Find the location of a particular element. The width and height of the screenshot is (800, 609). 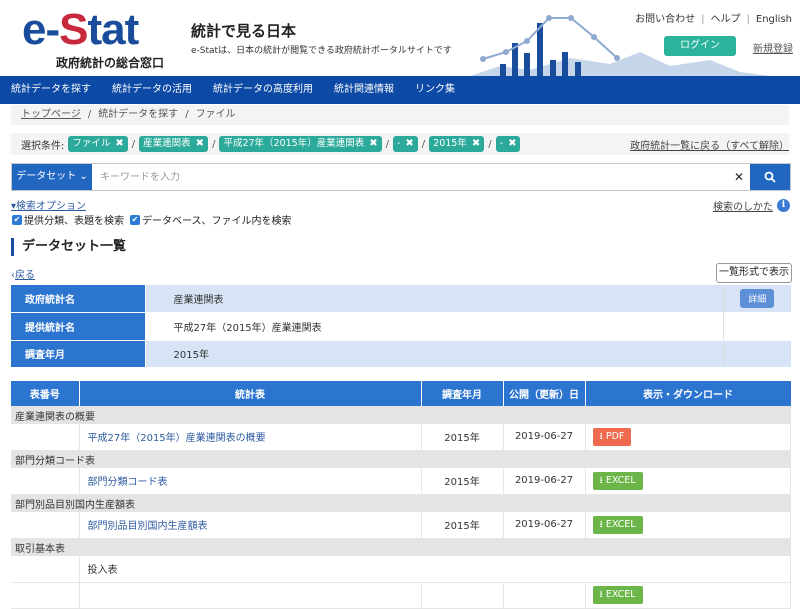

page-title: データセット一覧 is located at coordinates (68, 247).